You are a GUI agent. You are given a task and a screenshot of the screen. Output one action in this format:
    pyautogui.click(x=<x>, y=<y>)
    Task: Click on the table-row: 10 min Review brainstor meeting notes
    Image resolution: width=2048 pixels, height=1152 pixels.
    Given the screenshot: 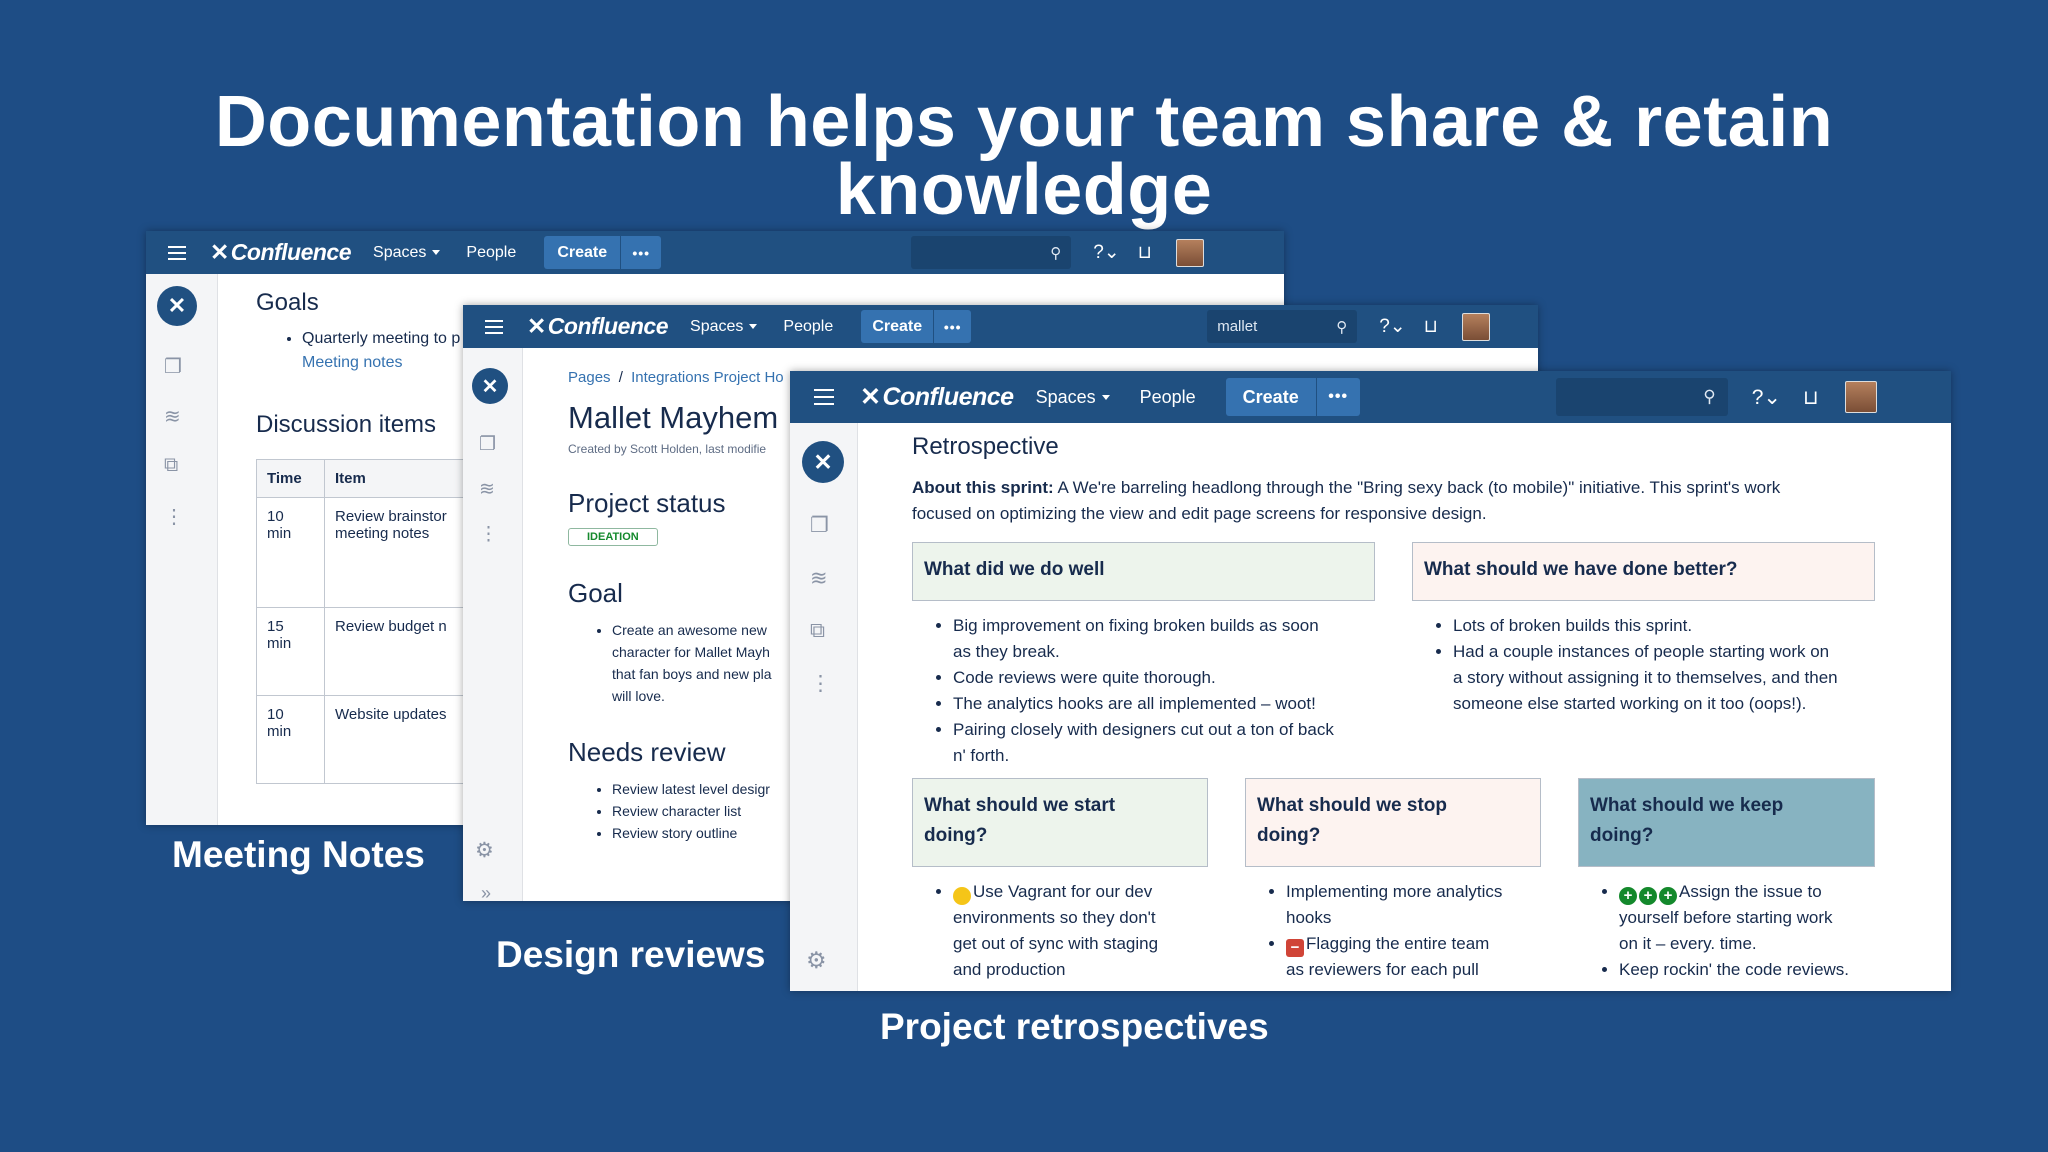 What is the action you would take?
    pyautogui.click(x=370, y=552)
    